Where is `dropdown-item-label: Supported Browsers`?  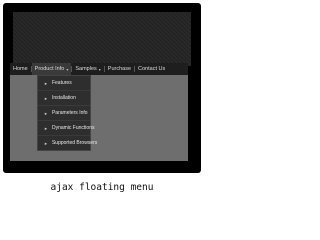 dropdown-item-label: Supported Browsers is located at coordinates (74, 143).